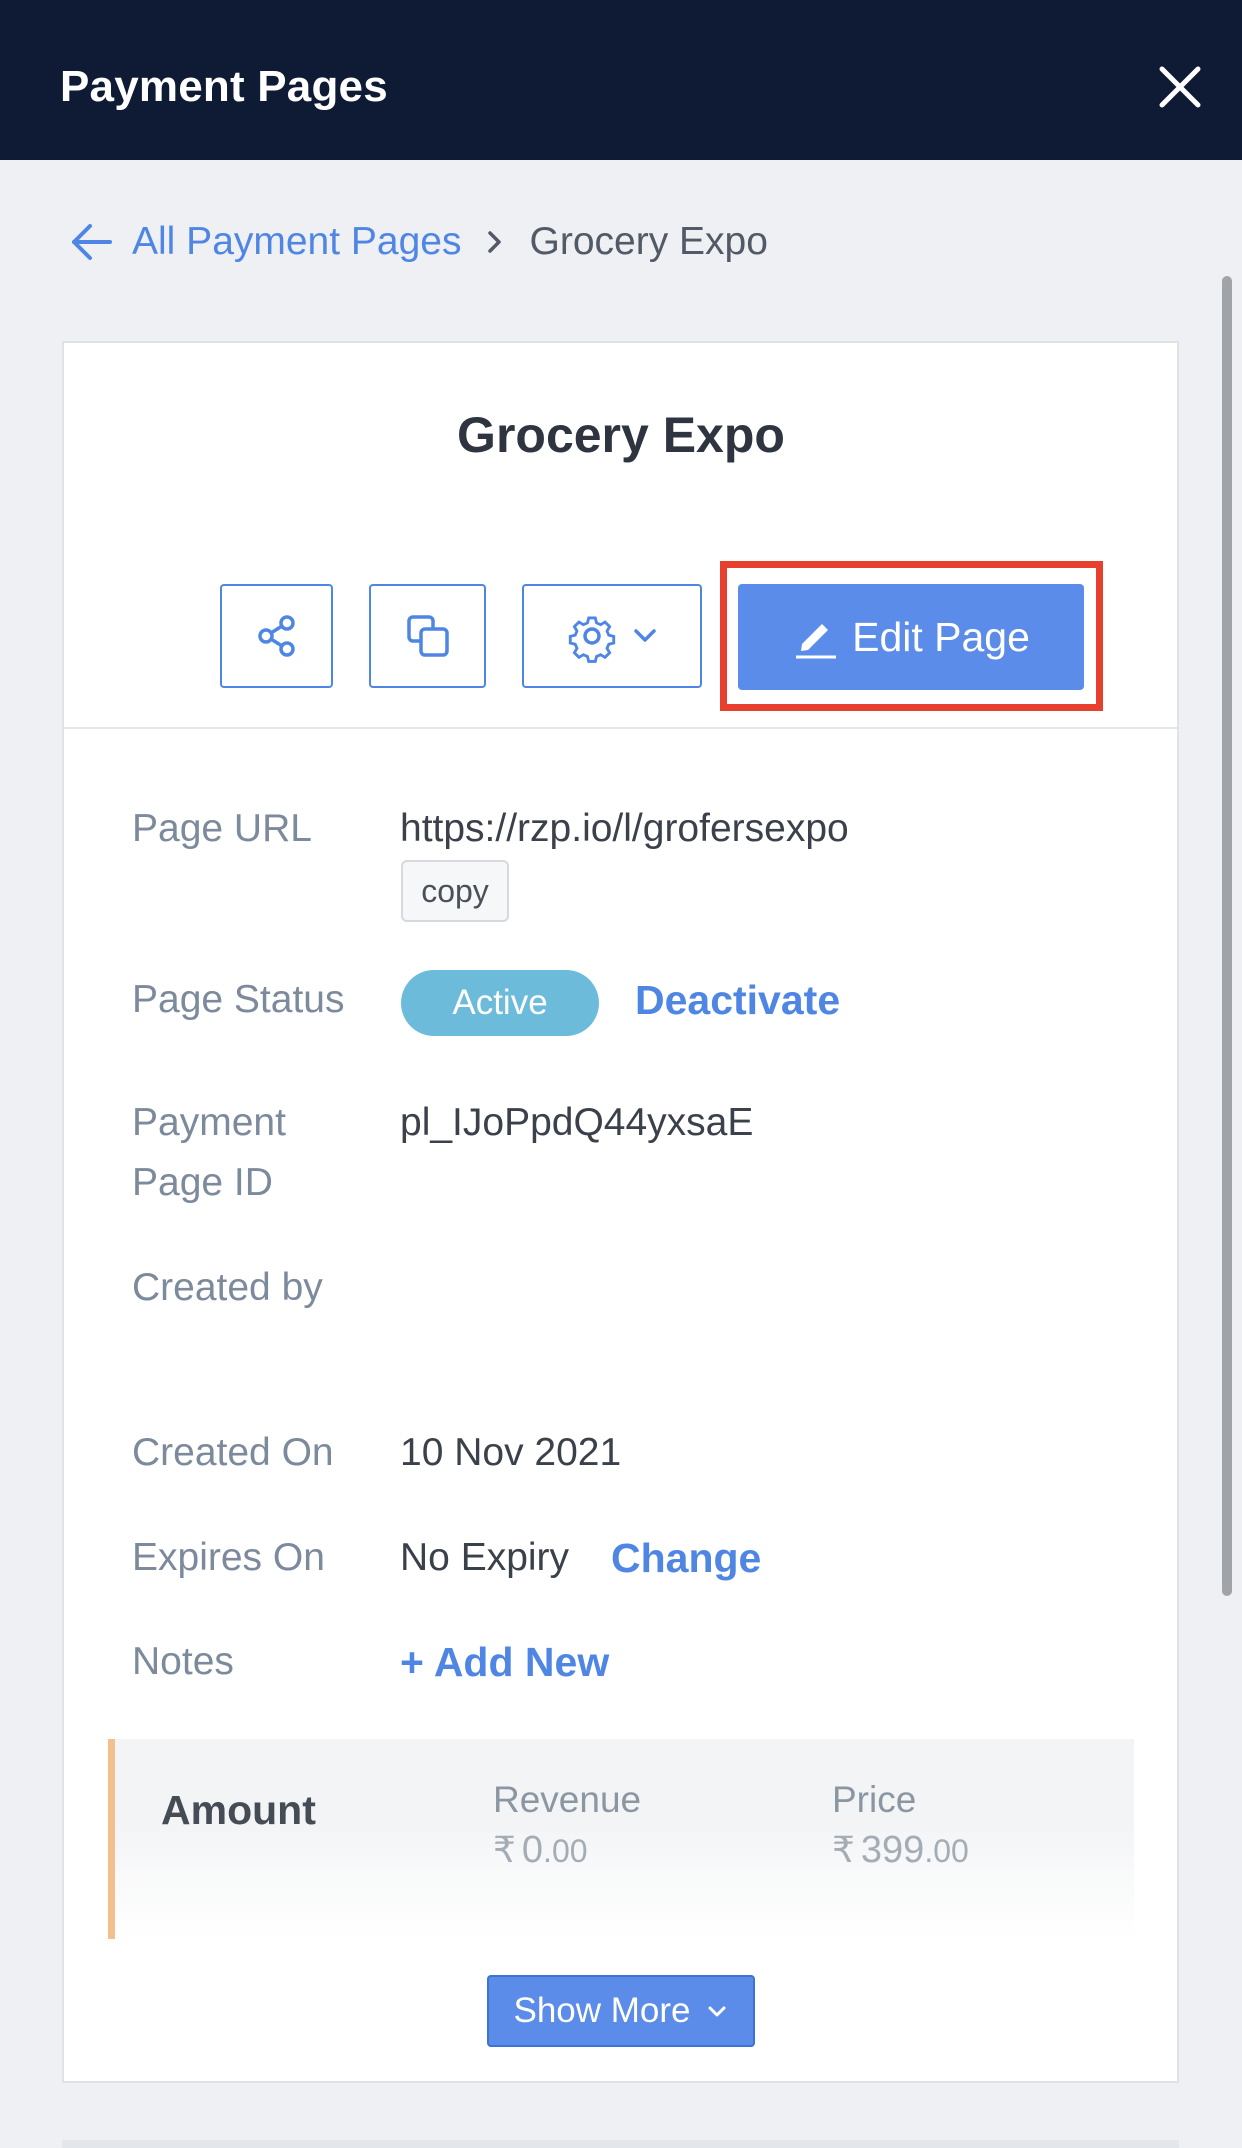  Describe the element at coordinates (567, 1799) in the screenshot. I see `revenue-label: Revenue` at that location.